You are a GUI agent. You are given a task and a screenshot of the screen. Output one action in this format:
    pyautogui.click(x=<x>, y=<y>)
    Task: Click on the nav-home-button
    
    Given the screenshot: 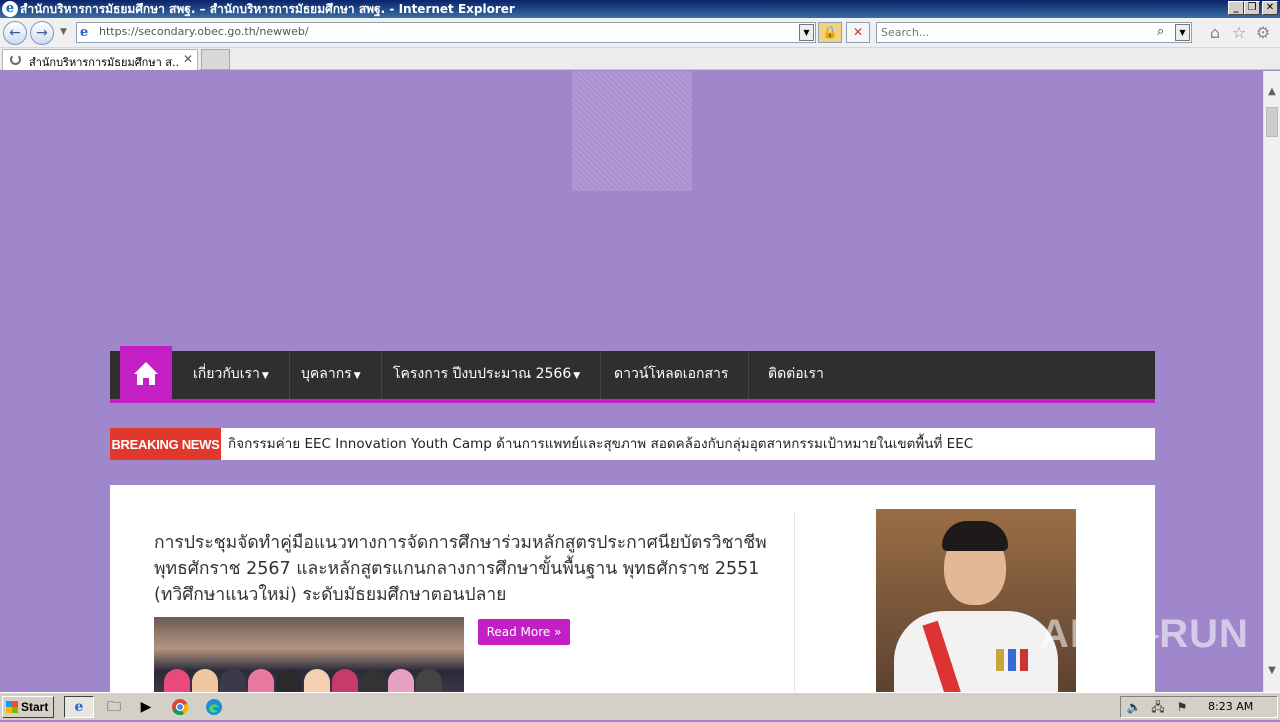 What is the action you would take?
    pyautogui.click(x=146, y=372)
    